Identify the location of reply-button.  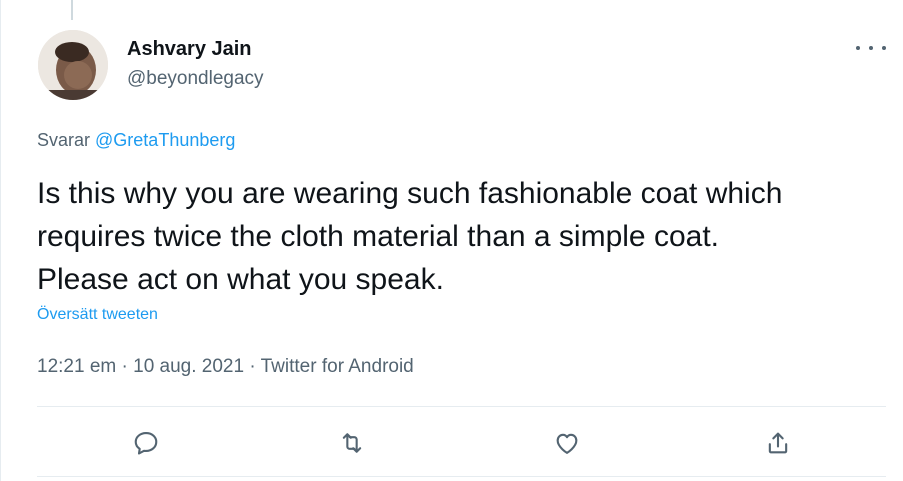
(146, 443).